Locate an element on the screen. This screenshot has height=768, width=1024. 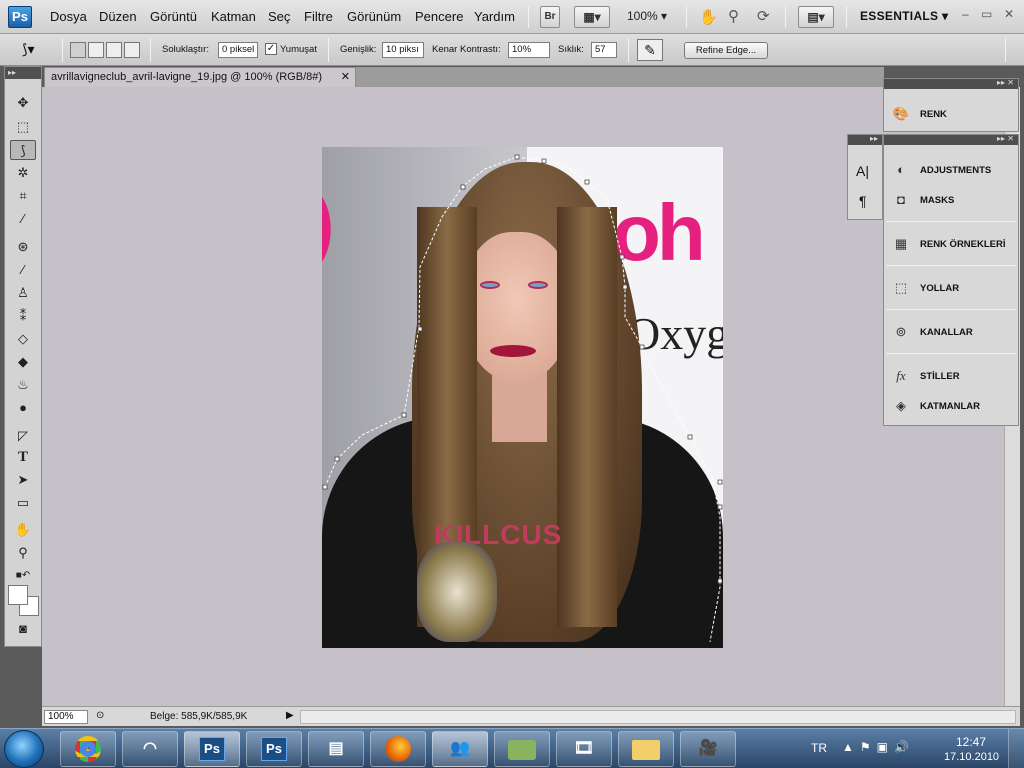
panel-color: 🎨 RENK is located at coordinates (954, 115).